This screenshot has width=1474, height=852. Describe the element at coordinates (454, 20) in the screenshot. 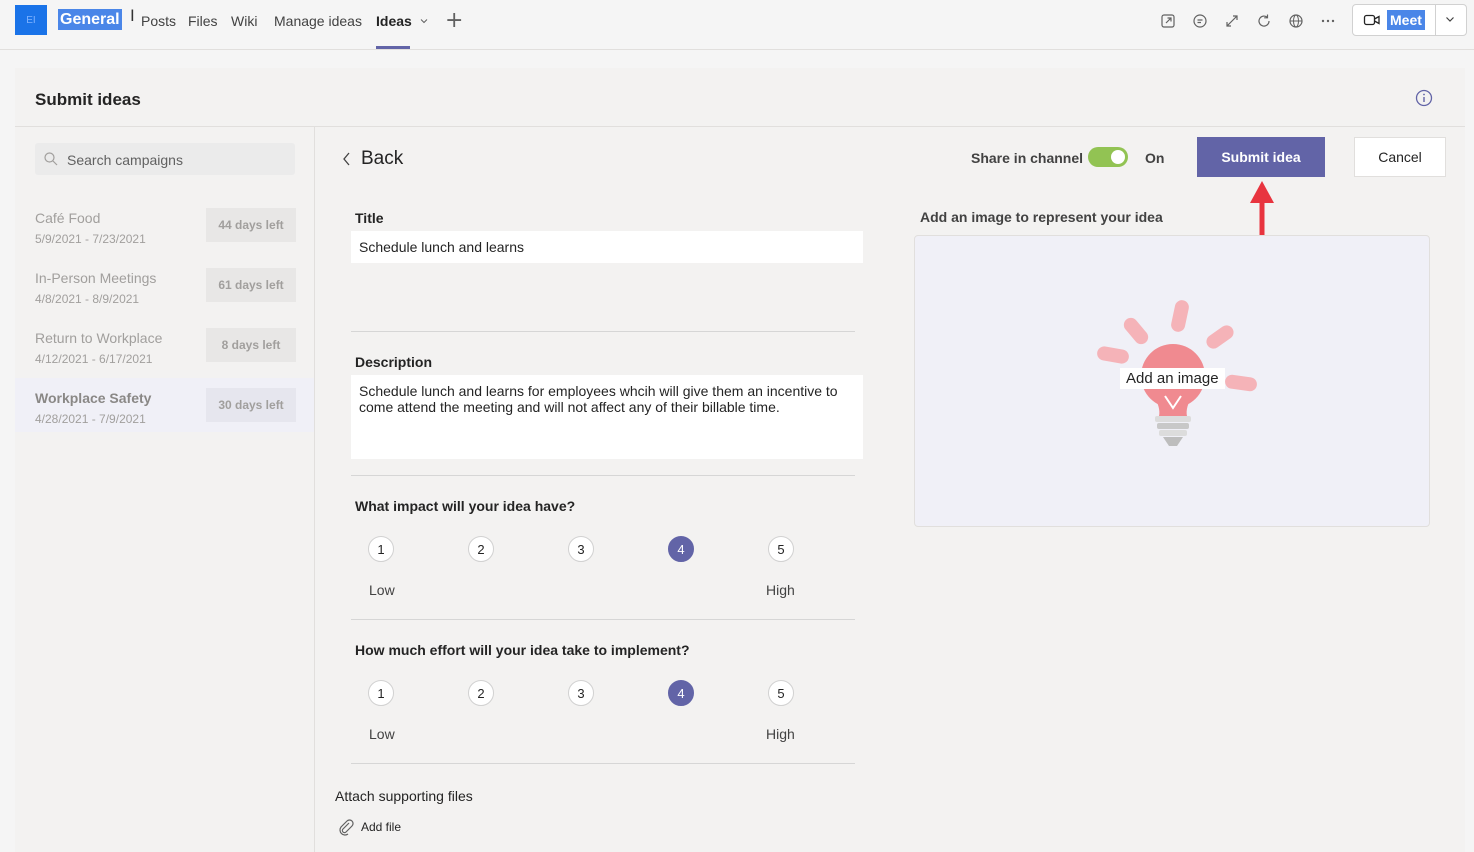

I see `add-tab-icon: +` at that location.